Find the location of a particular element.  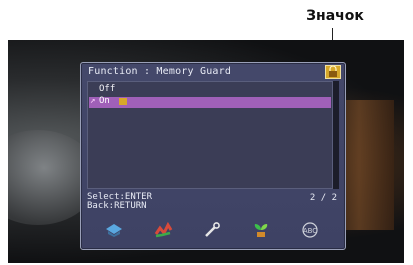

language-icon: ABC is located at coordinates (310, 230).